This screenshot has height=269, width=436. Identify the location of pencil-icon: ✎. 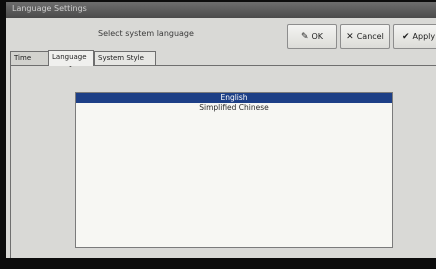
(304, 36).